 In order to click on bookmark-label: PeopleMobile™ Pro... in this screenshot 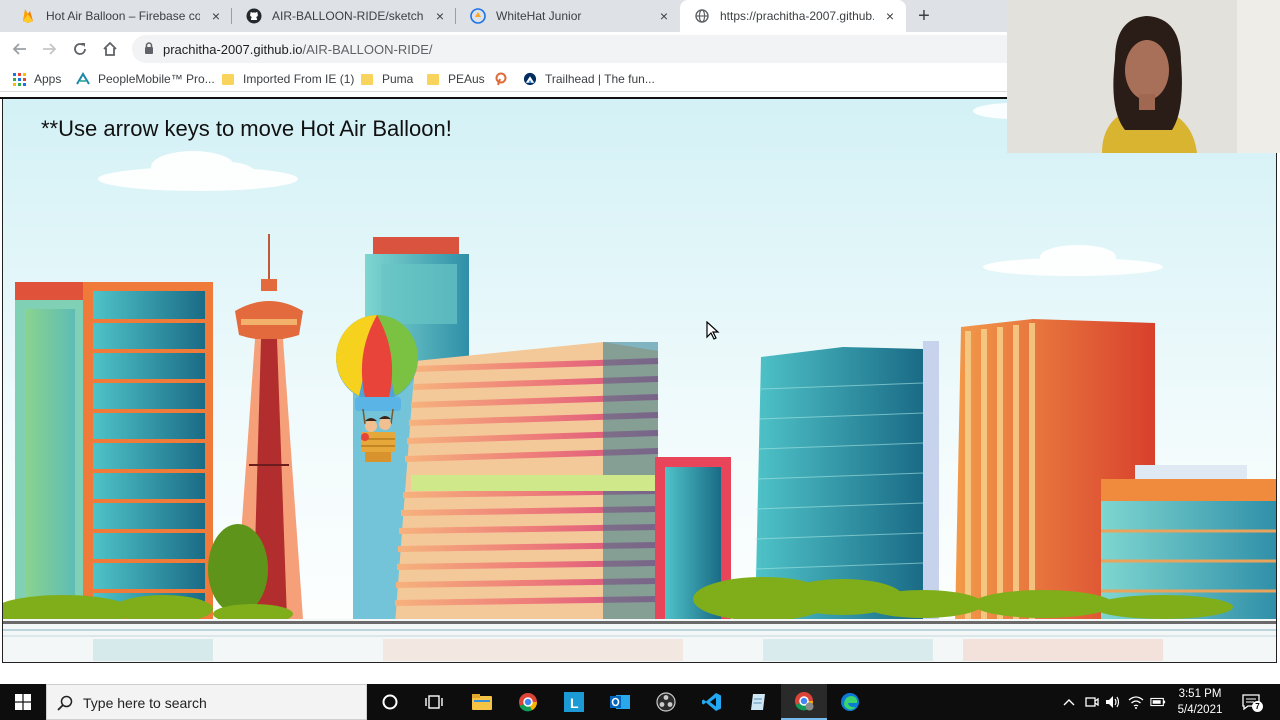, I will do `click(156, 79)`.